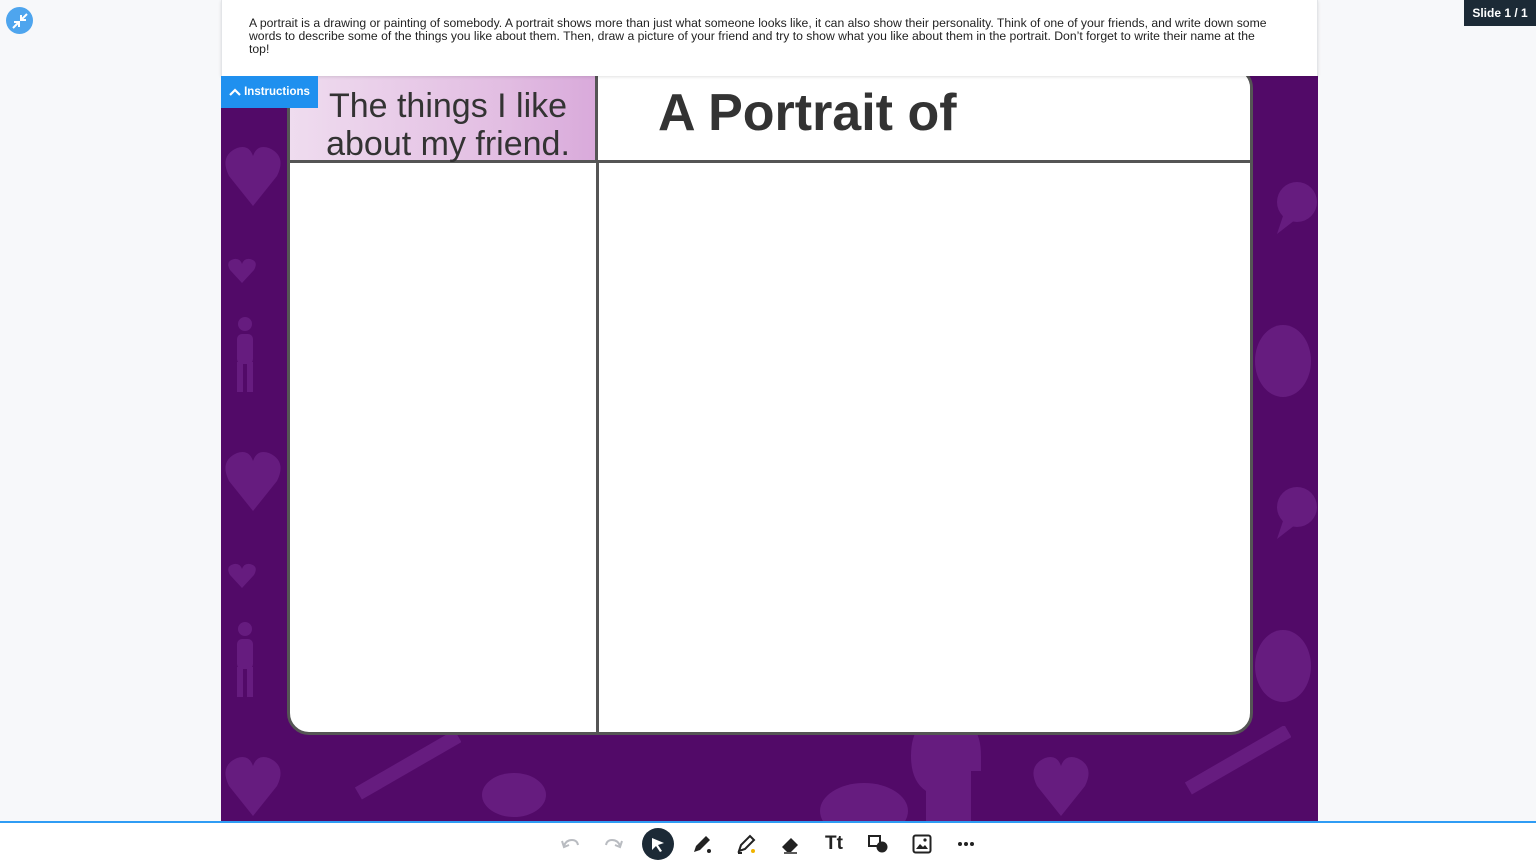  What do you see at coordinates (1500, 13) in the screenshot?
I see `slide-counter: Slide 1 / 1` at bounding box center [1500, 13].